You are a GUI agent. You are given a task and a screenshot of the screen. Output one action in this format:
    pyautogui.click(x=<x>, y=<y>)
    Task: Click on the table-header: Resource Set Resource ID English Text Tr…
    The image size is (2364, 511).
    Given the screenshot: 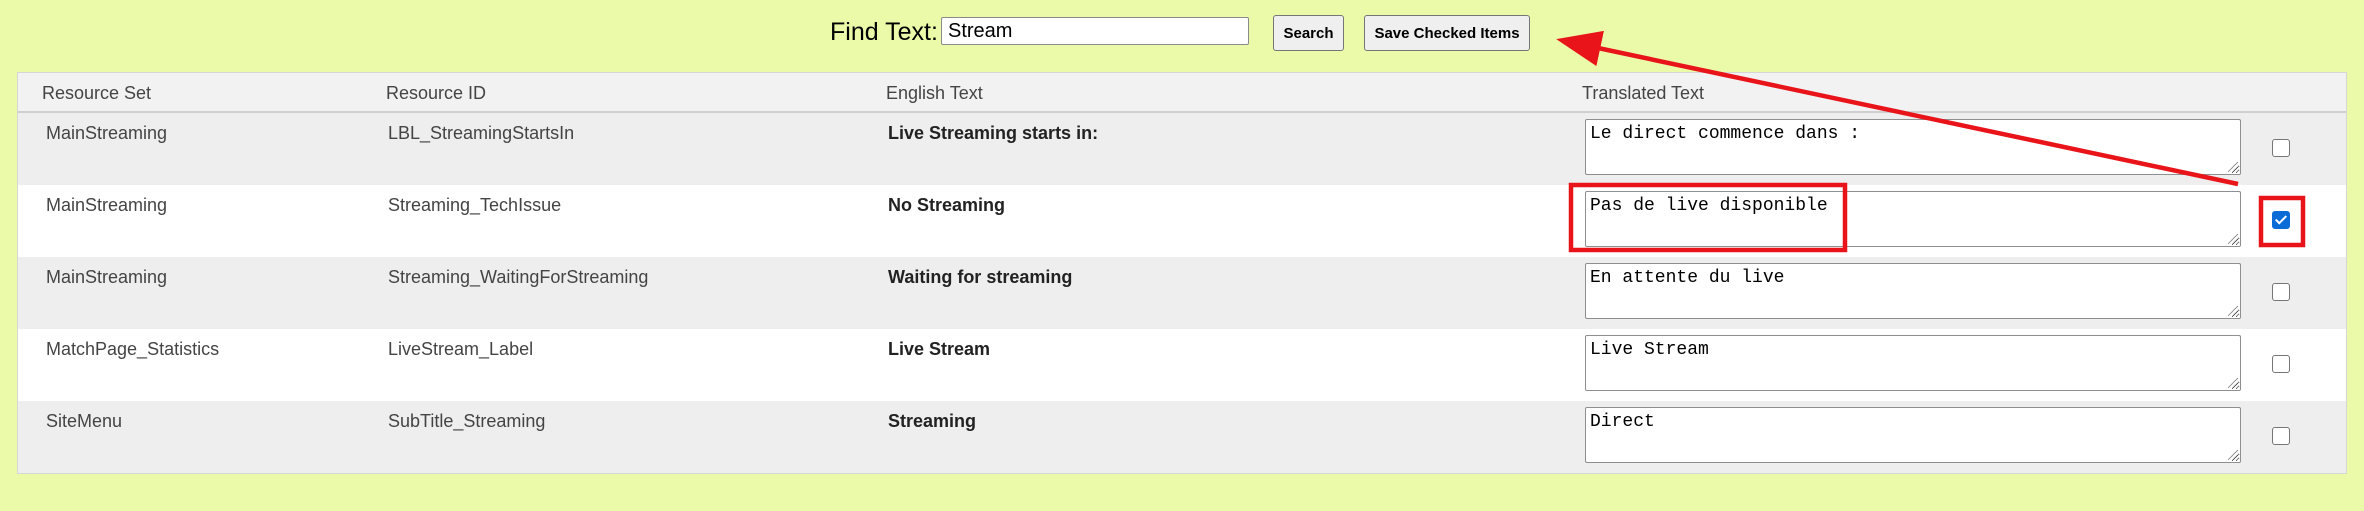 What is the action you would take?
    pyautogui.click(x=1182, y=93)
    